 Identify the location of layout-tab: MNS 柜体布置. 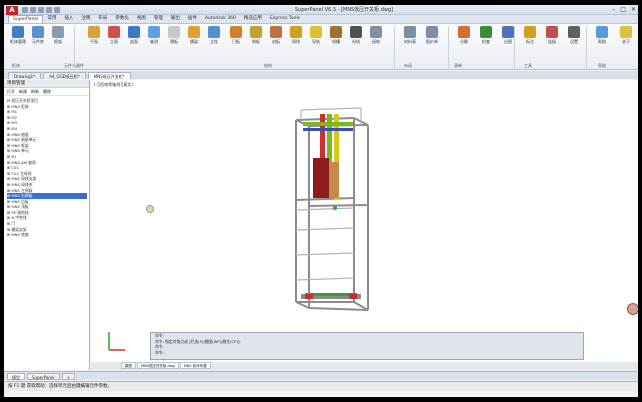
(195, 365).